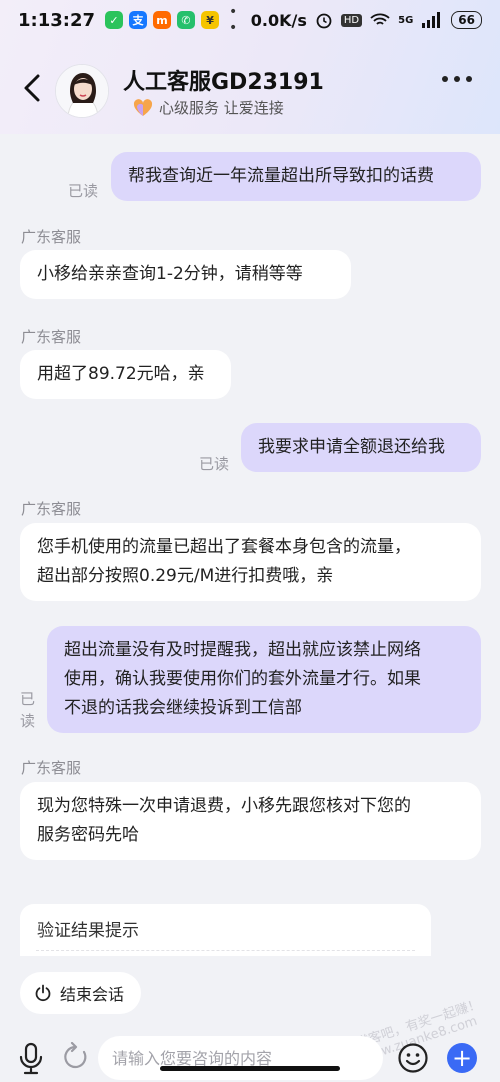 The width and height of the screenshot is (500, 1082). Describe the element at coordinates (186, 20) in the screenshot. I see `phone-icon: ✆` at that location.